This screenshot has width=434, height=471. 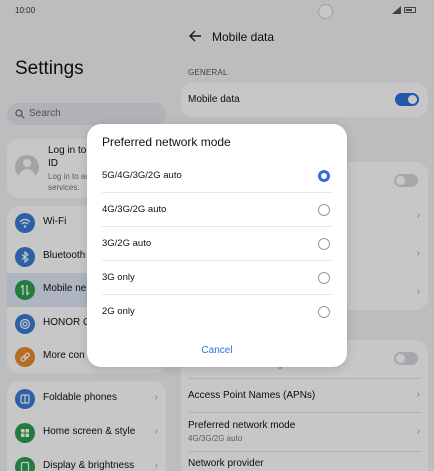 What do you see at coordinates (127, 243) in the screenshot?
I see `option-label: 3G/2G auto` at bounding box center [127, 243].